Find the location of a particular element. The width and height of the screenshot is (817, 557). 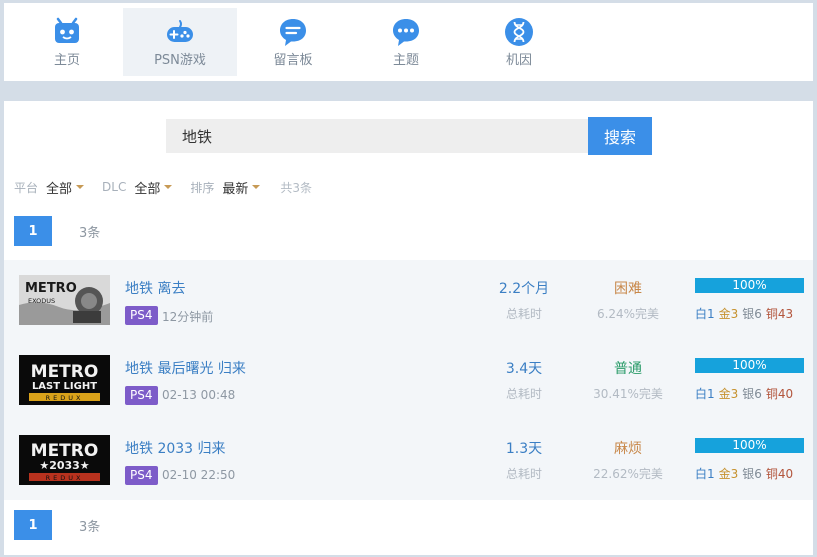

dlc-filter-dropdown: 全部 is located at coordinates (153, 187).